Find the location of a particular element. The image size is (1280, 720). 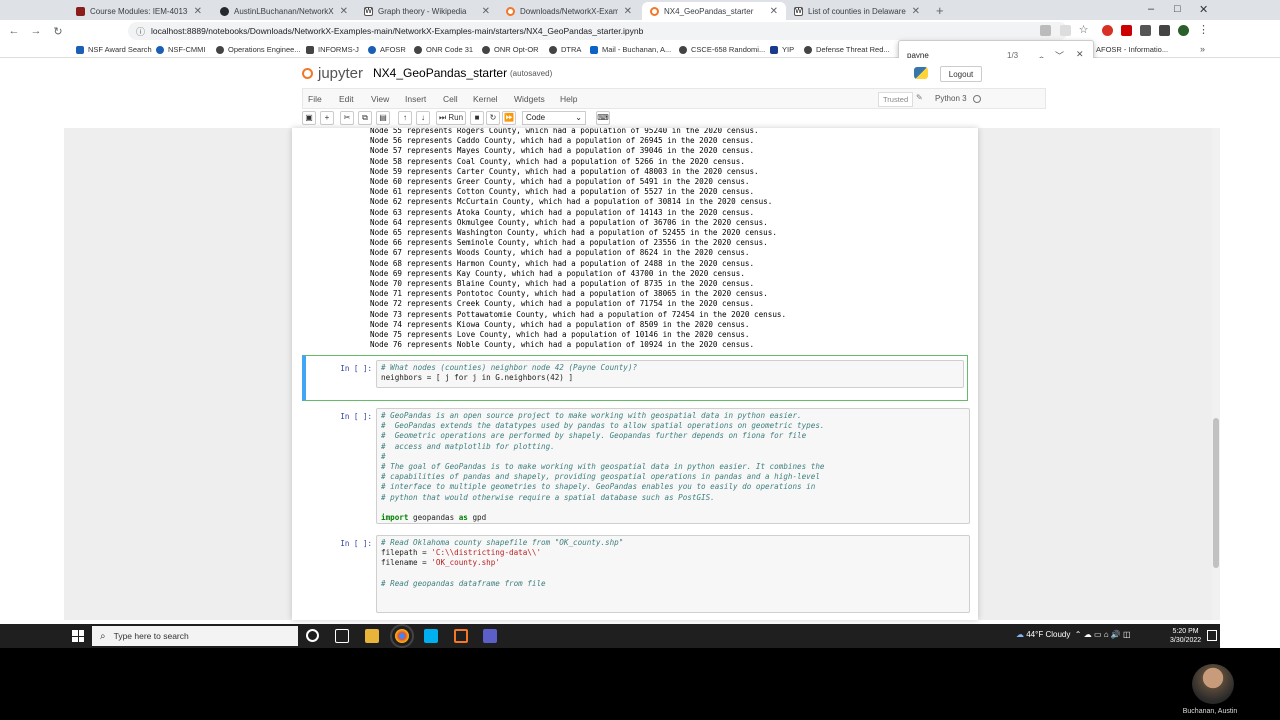

jupyter-app-icon is located at coordinates (461, 636).